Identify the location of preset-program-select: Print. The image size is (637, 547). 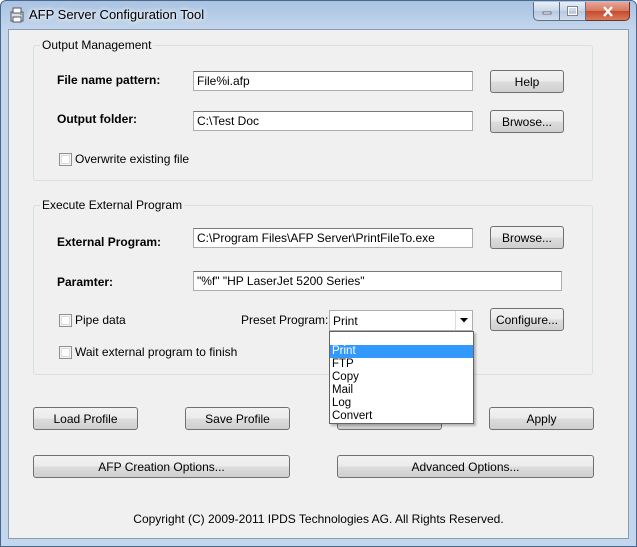
(401, 320).